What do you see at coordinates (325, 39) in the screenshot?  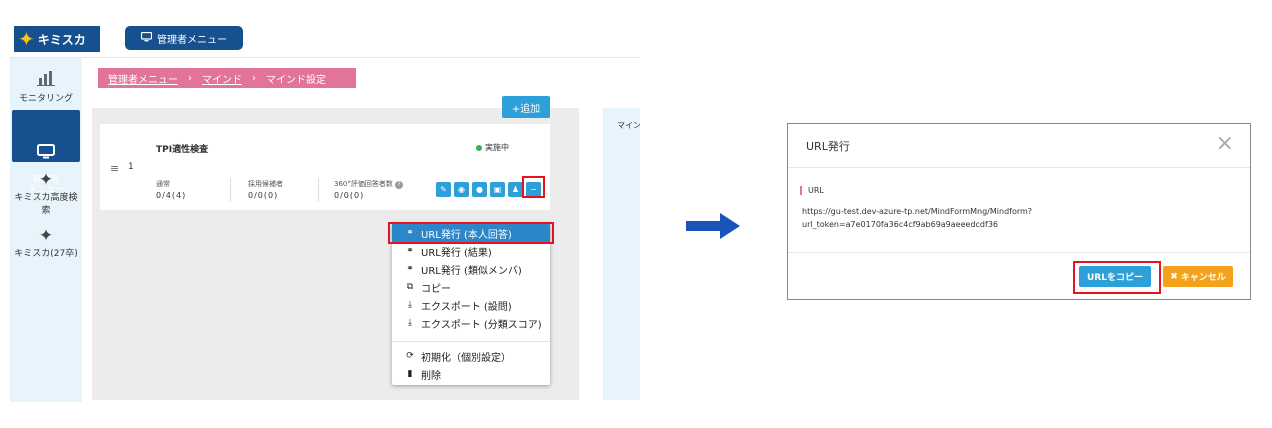 I see `top-bar: ✦ キミスカ 管理者メニュー` at bounding box center [325, 39].